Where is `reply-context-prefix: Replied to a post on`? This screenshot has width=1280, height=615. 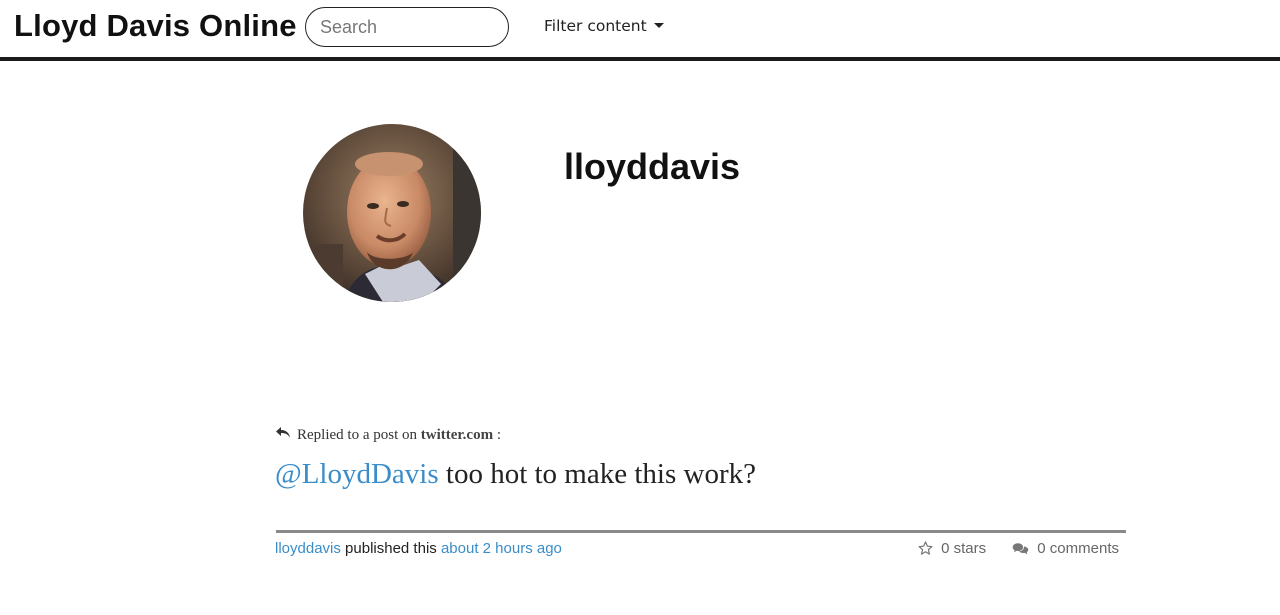 reply-context-prefix: Replied to a post on is located at coordinates (357, 435).